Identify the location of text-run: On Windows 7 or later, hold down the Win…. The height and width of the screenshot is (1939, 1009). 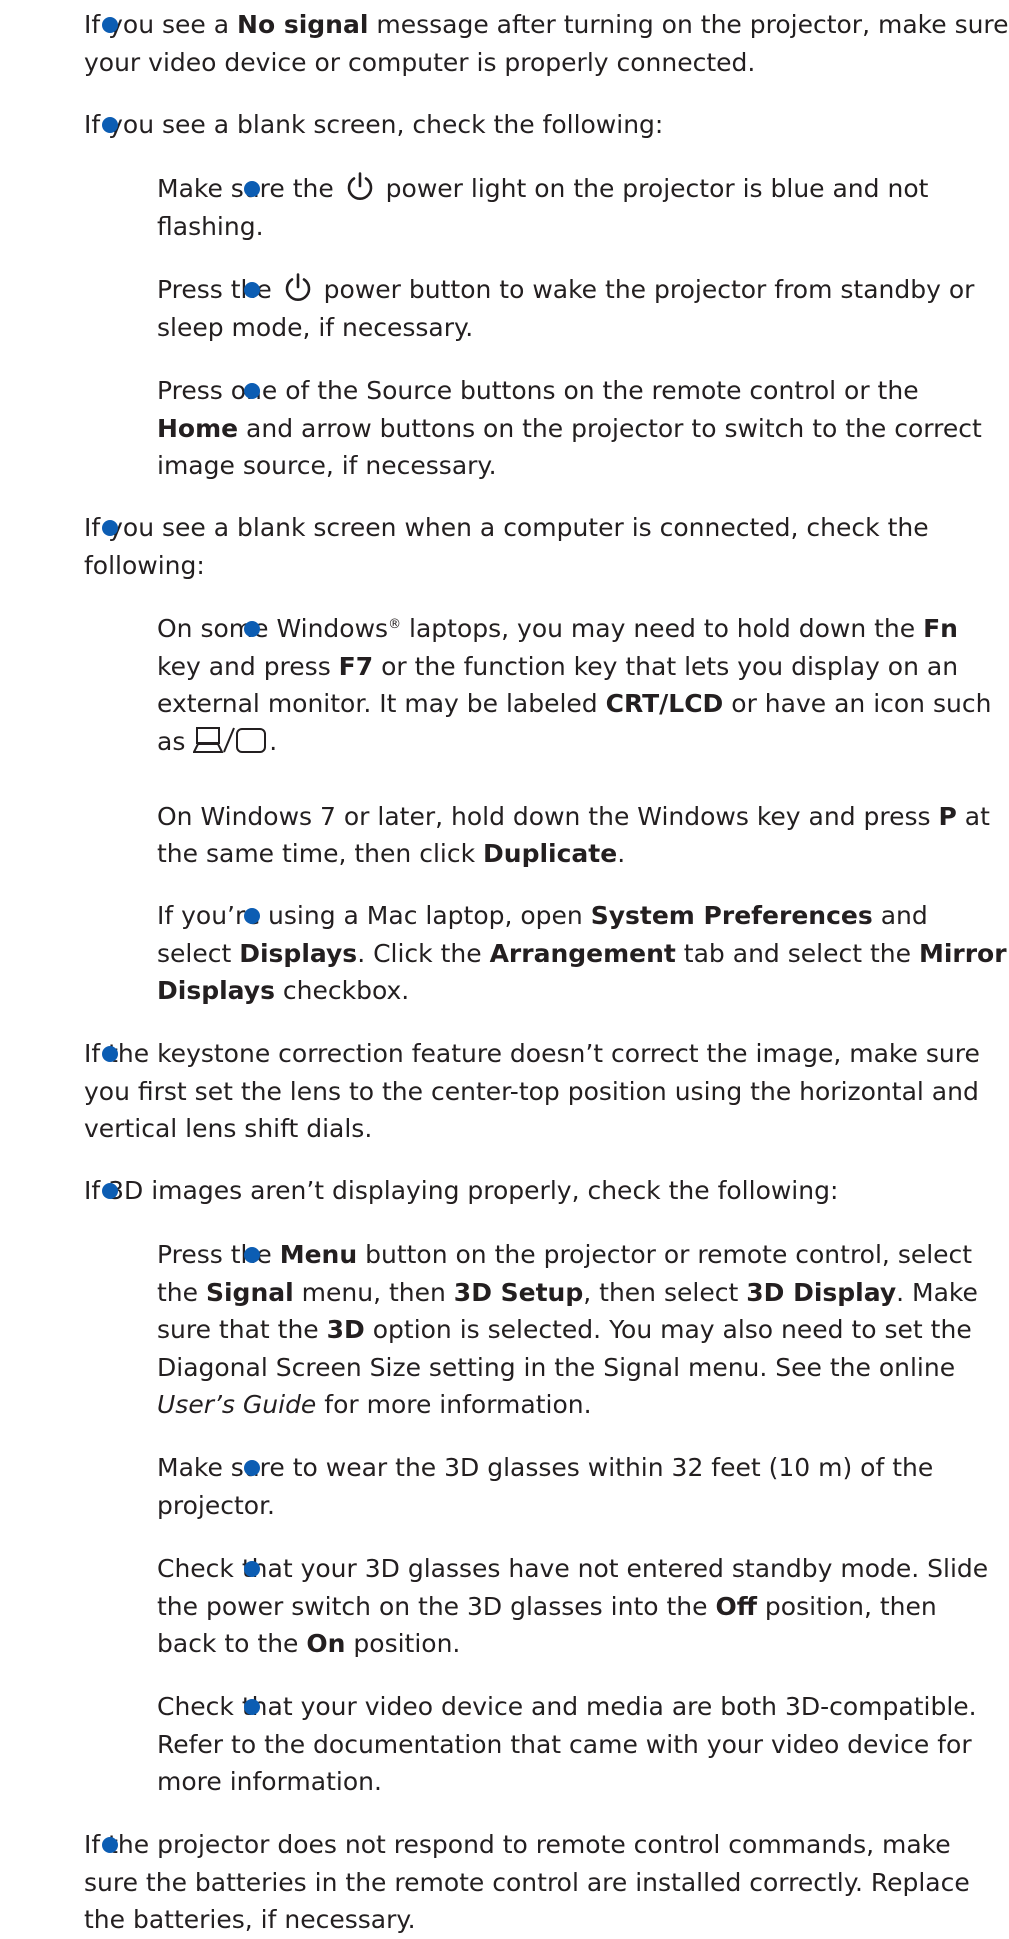
(548, 816).